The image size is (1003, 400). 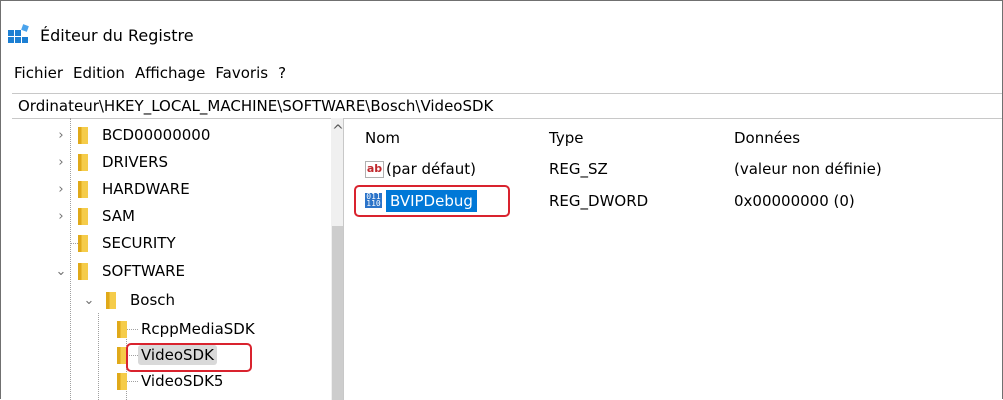 What do you see at coordinates (146, 189) in the screenshot?
I see `tree-item-label: HARDWARE` at bounding box center [146, 189].